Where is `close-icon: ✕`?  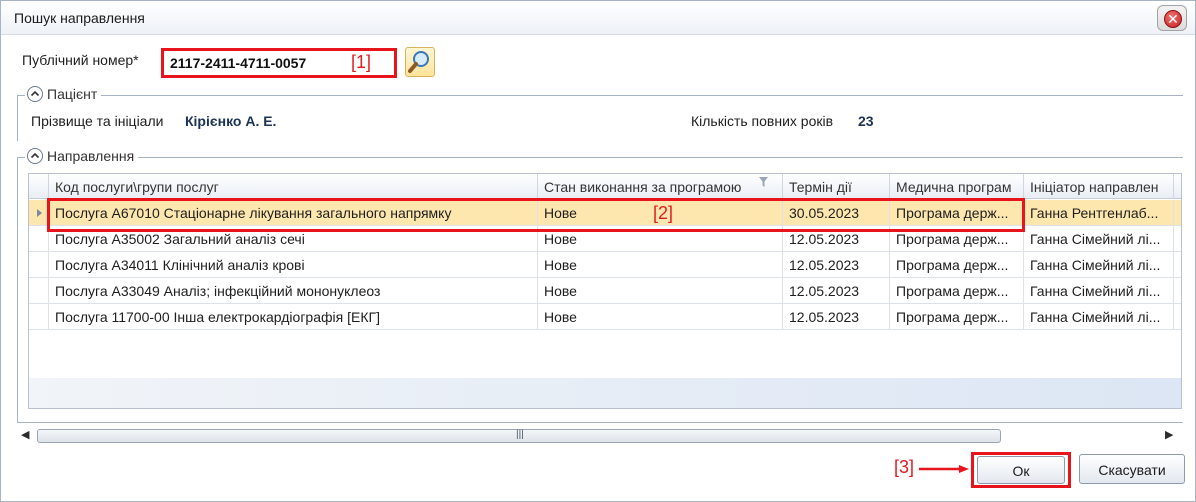
close-icon: ✕ is located at coordinates (1173, 19).